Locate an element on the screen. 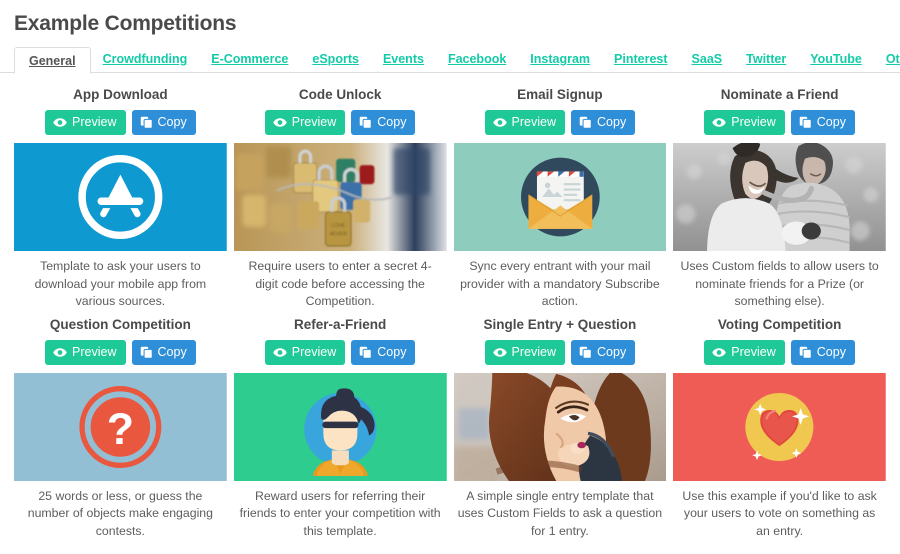 The width and height of the screenshot is (900, 554). svg-text: 4EVER is located at coordinates (338, 234).